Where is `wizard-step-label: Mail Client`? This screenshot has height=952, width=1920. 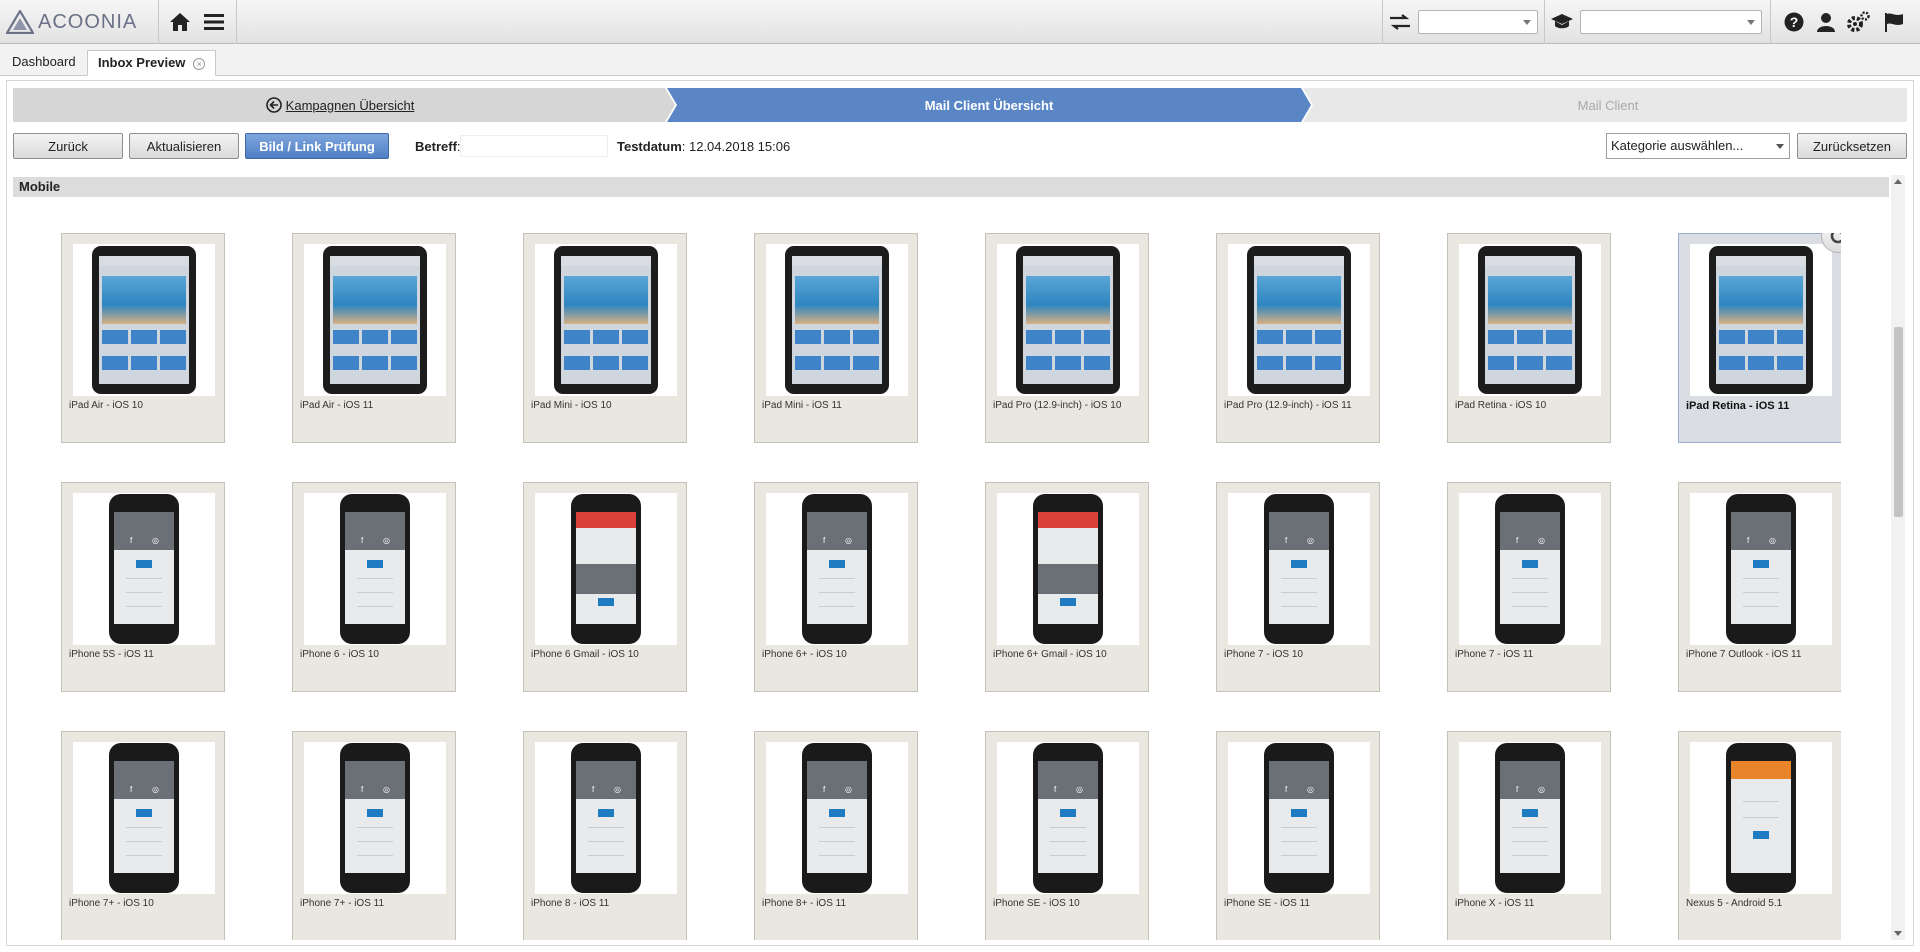 wizard-step-label: Mail Client is located at coordinates (1608, 105).